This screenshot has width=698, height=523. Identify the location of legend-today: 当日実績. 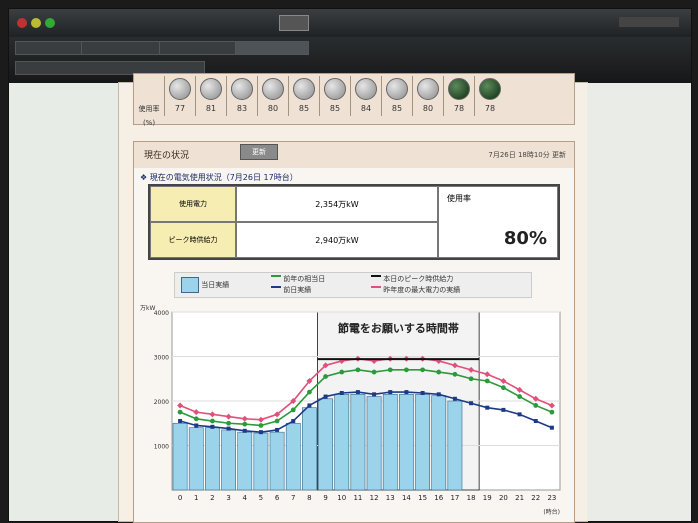
(205, 285).